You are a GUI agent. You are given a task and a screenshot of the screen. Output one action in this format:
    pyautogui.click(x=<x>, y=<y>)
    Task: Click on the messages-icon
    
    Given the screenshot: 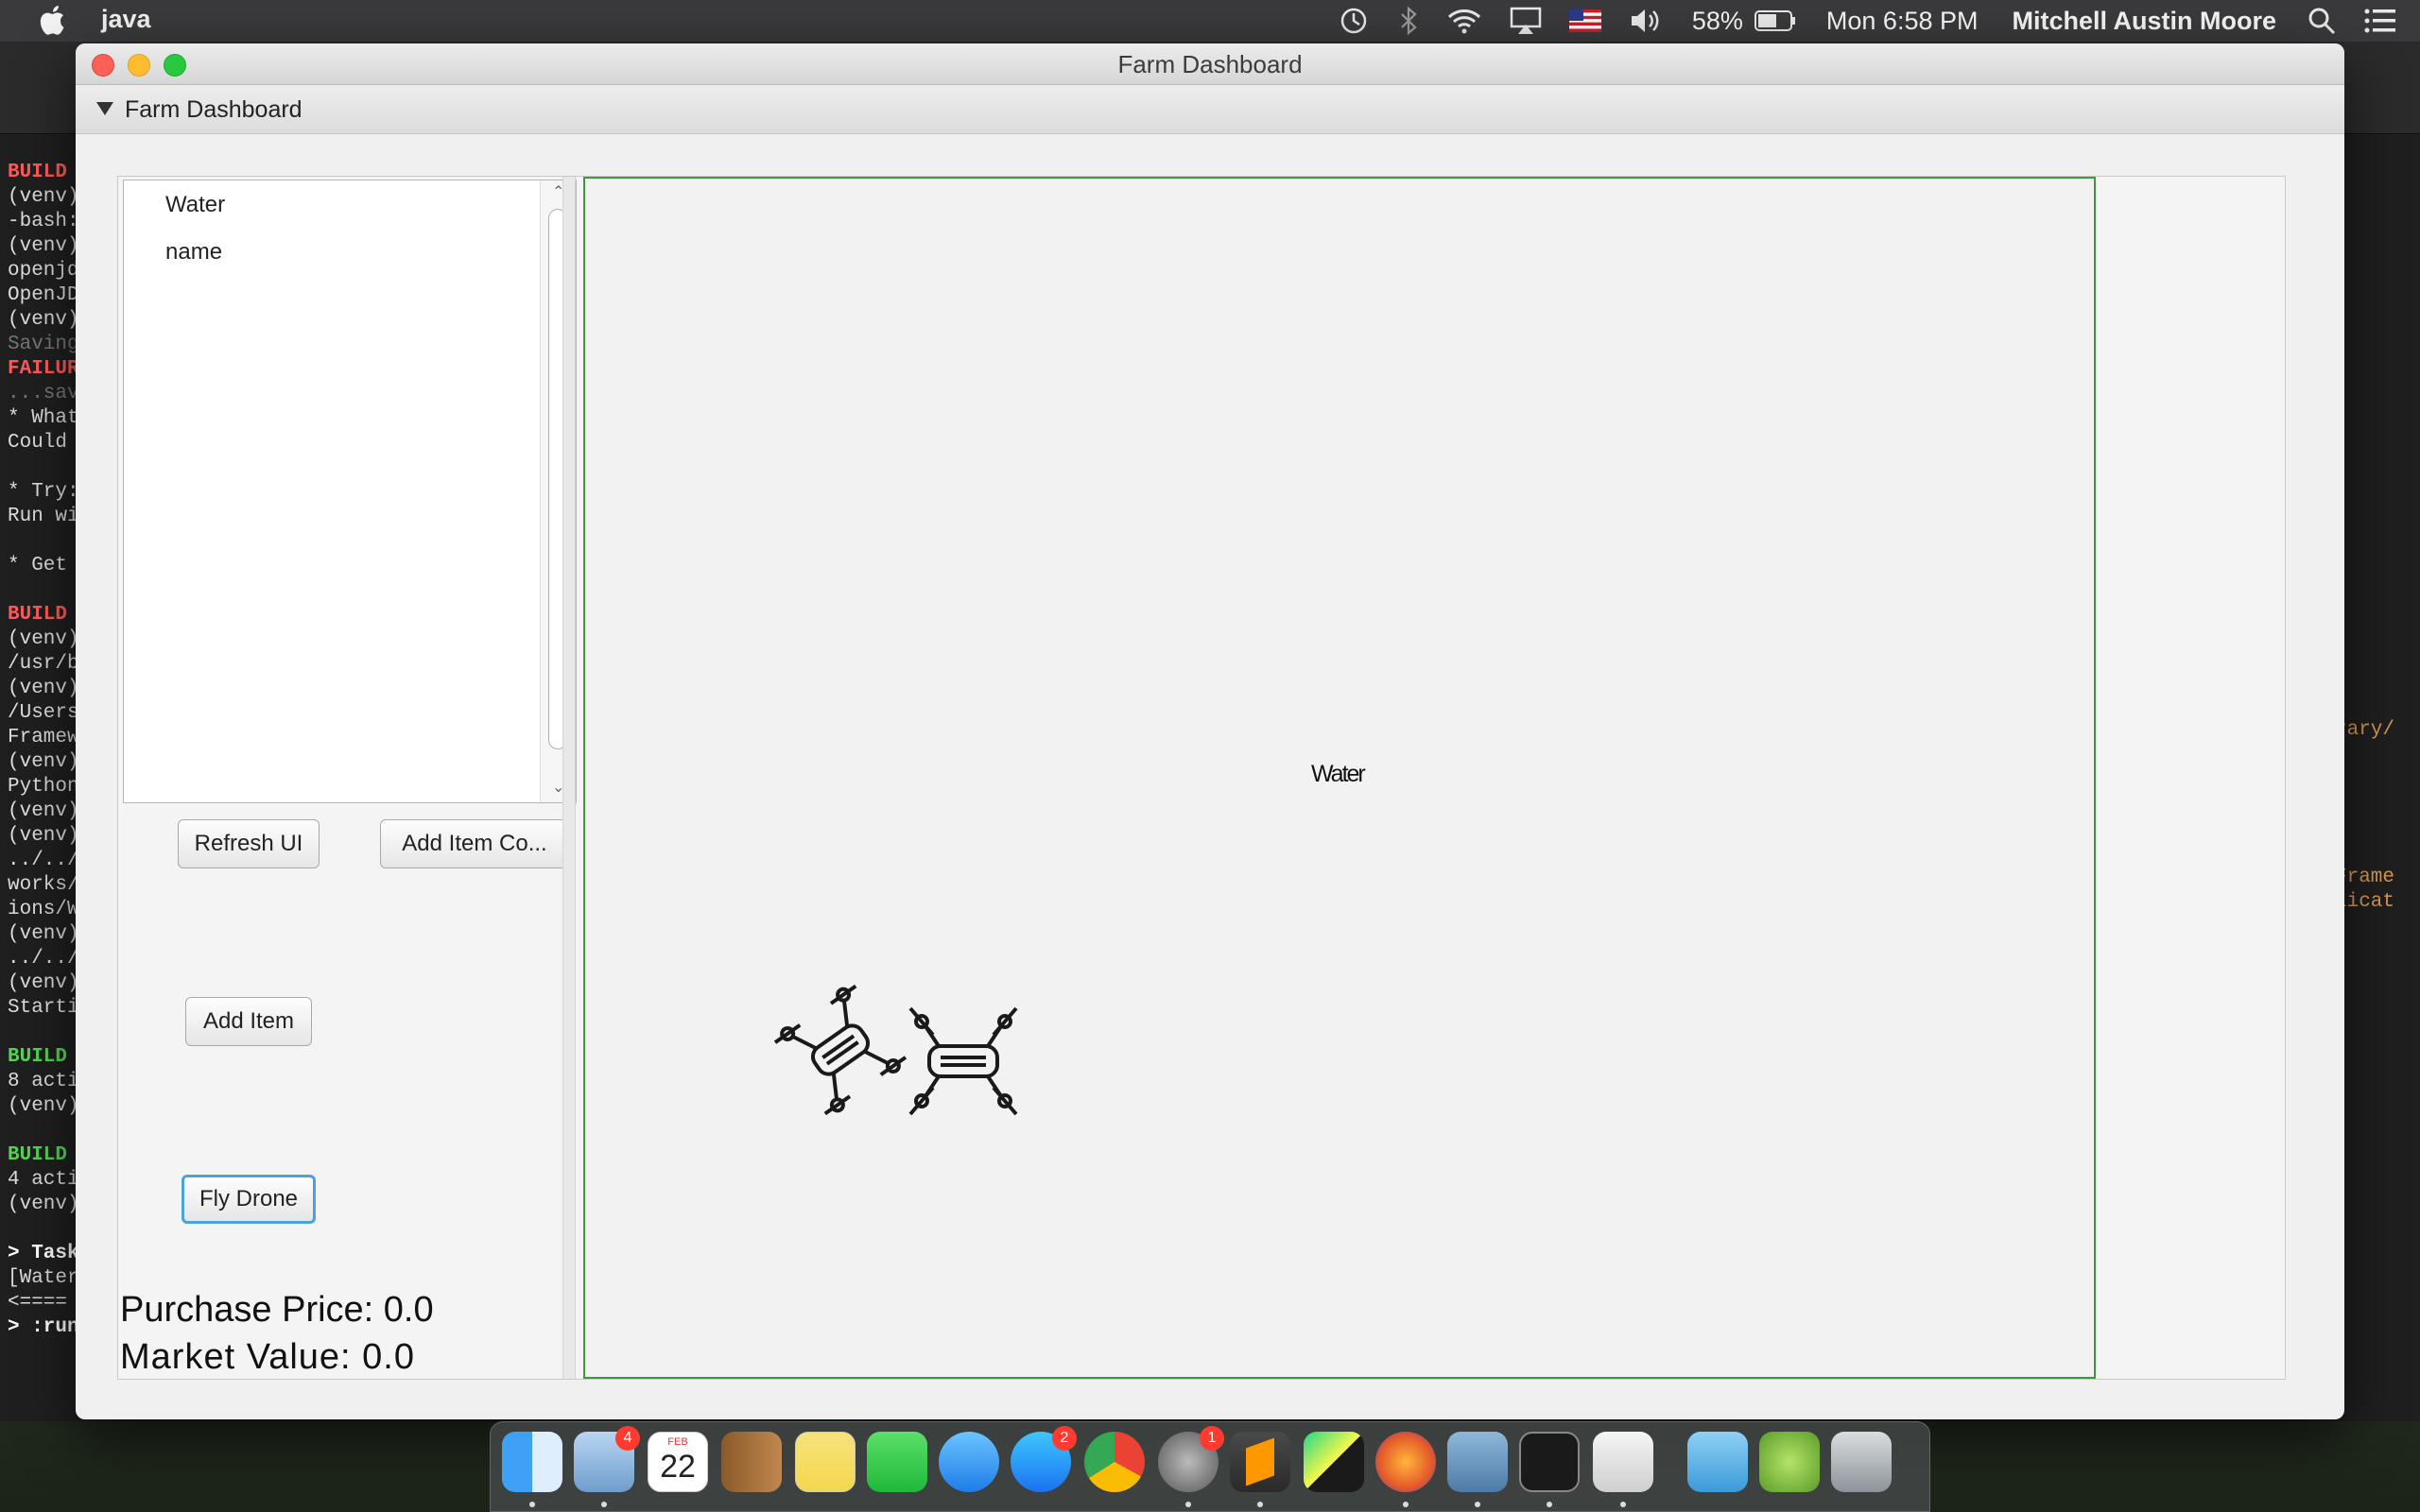 What is the action you would take?
    pyautogui.click(x=969, y=1462)
    